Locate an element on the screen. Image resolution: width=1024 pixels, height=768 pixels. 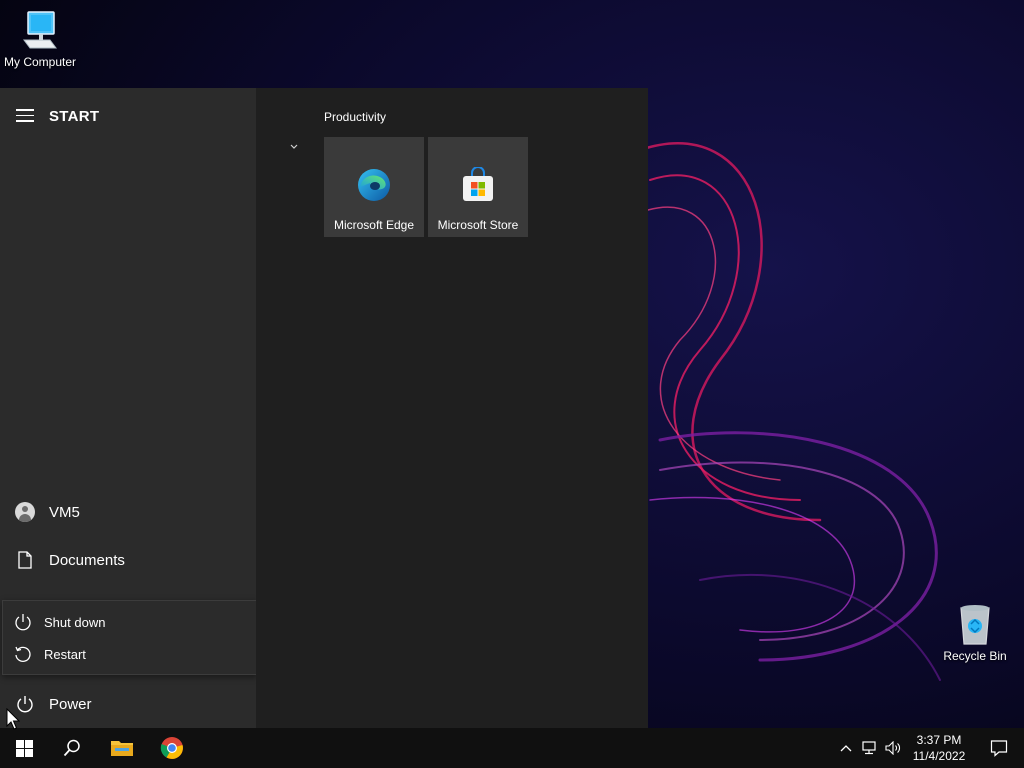
restart-label: Restart is located at coordinates (65, 654).